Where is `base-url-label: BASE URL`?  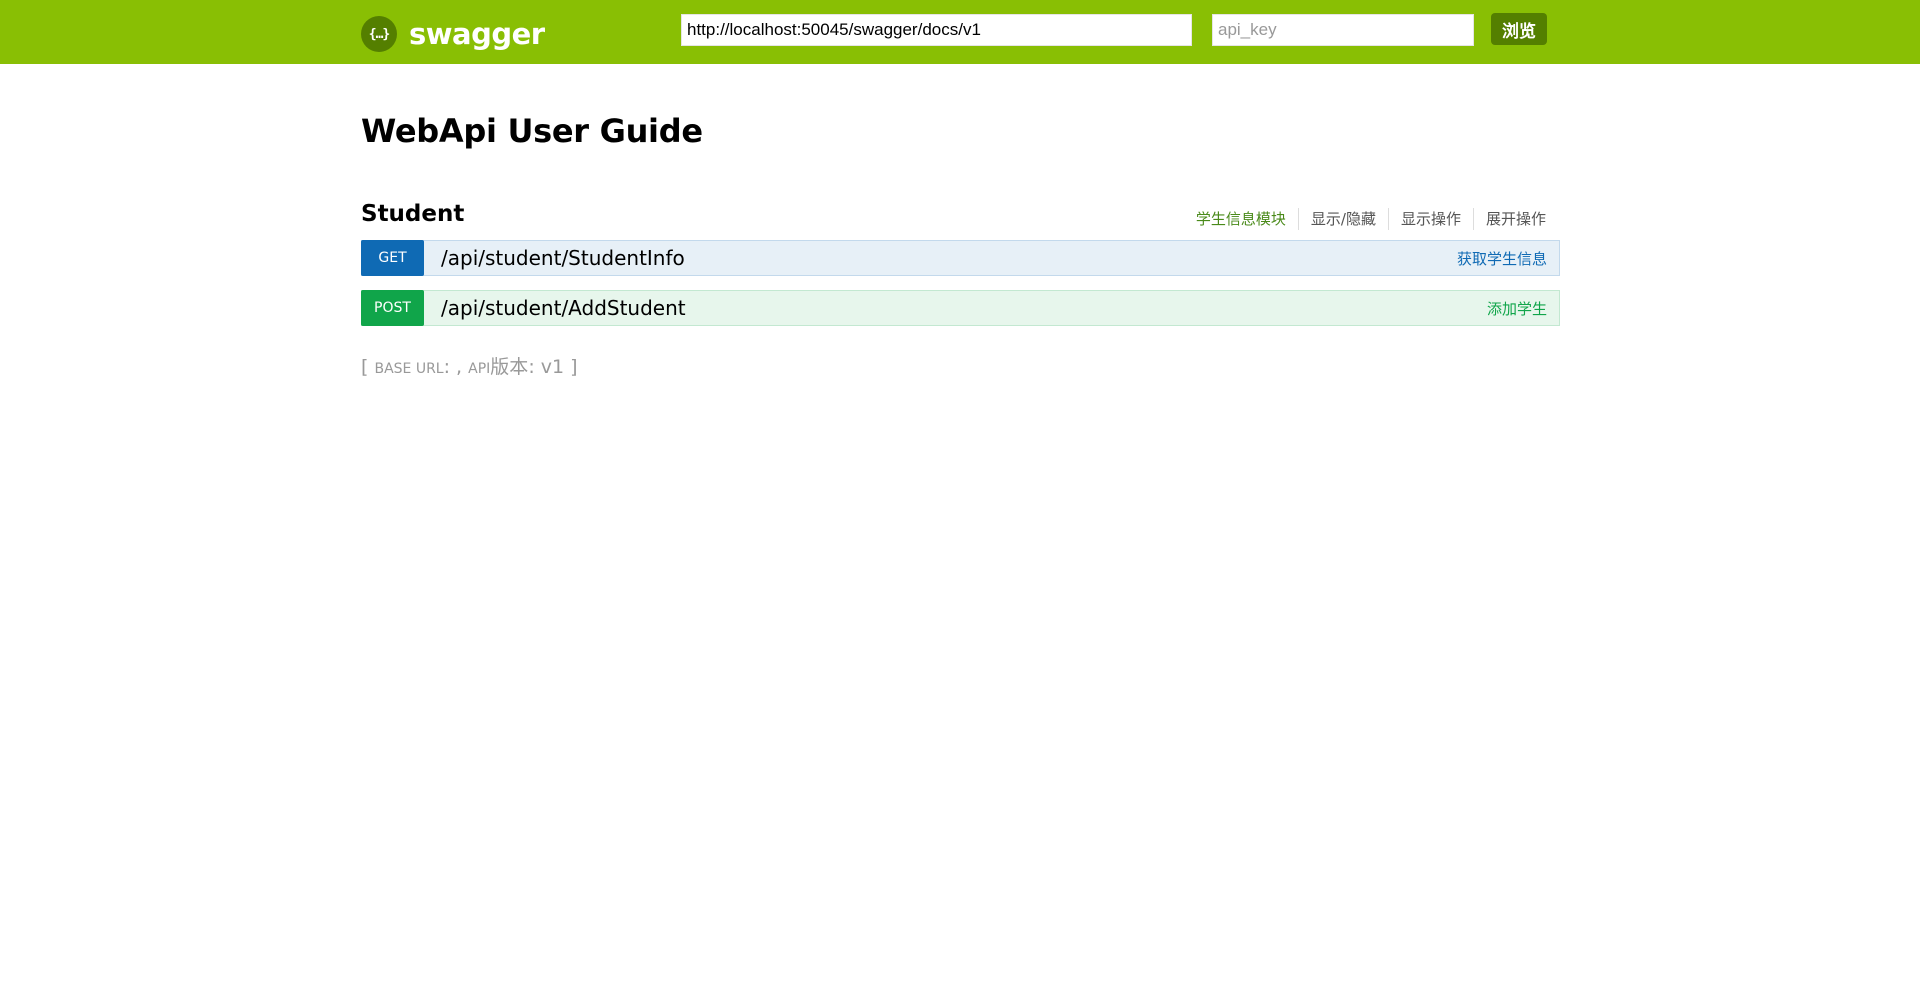 base-url-label: BASE URL is located at coordinates (409, 369).